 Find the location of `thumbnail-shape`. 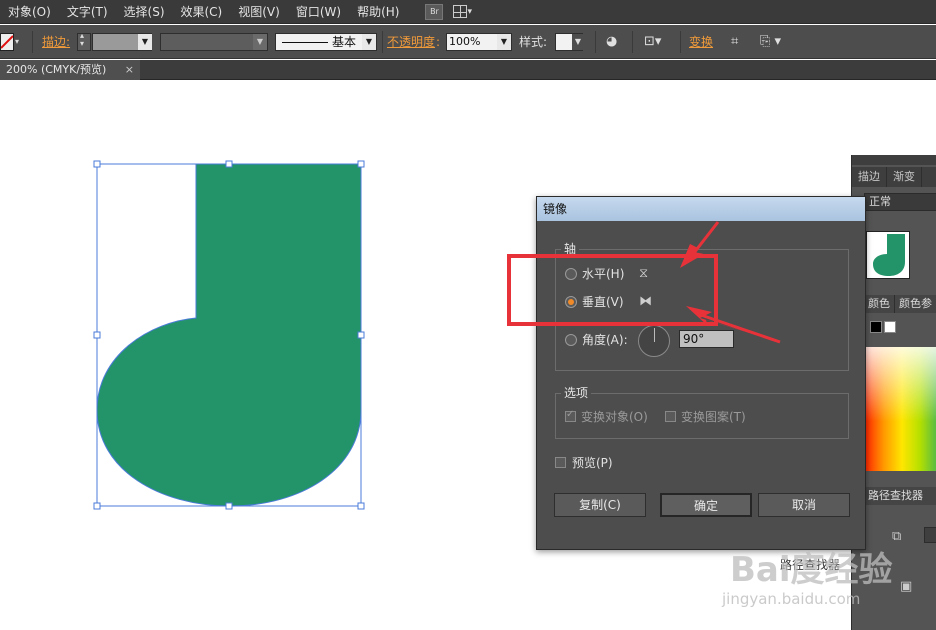

thumbnail-shape is located at coordinates (889, 255).